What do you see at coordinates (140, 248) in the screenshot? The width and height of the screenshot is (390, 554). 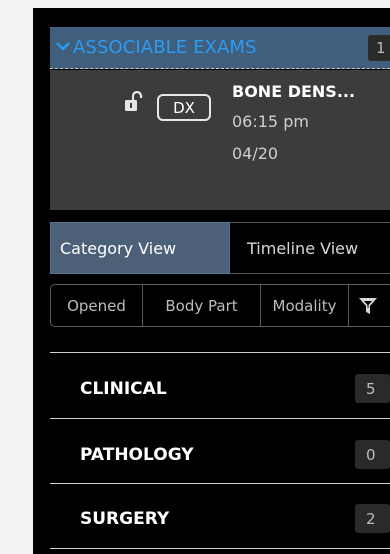 I see `tab-category-view: Category View` at bounding box center [140, 248].